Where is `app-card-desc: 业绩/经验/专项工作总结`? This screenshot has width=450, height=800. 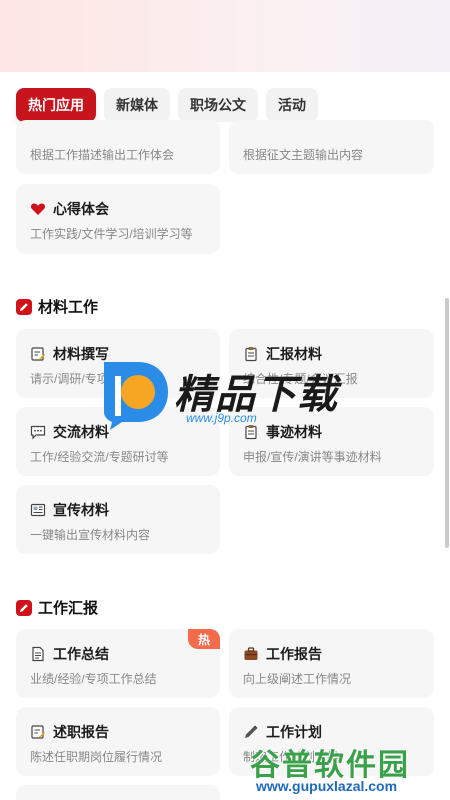
app-card-desc: 业绩/经验/专项工作总结 is located at coordinates (93, 679).